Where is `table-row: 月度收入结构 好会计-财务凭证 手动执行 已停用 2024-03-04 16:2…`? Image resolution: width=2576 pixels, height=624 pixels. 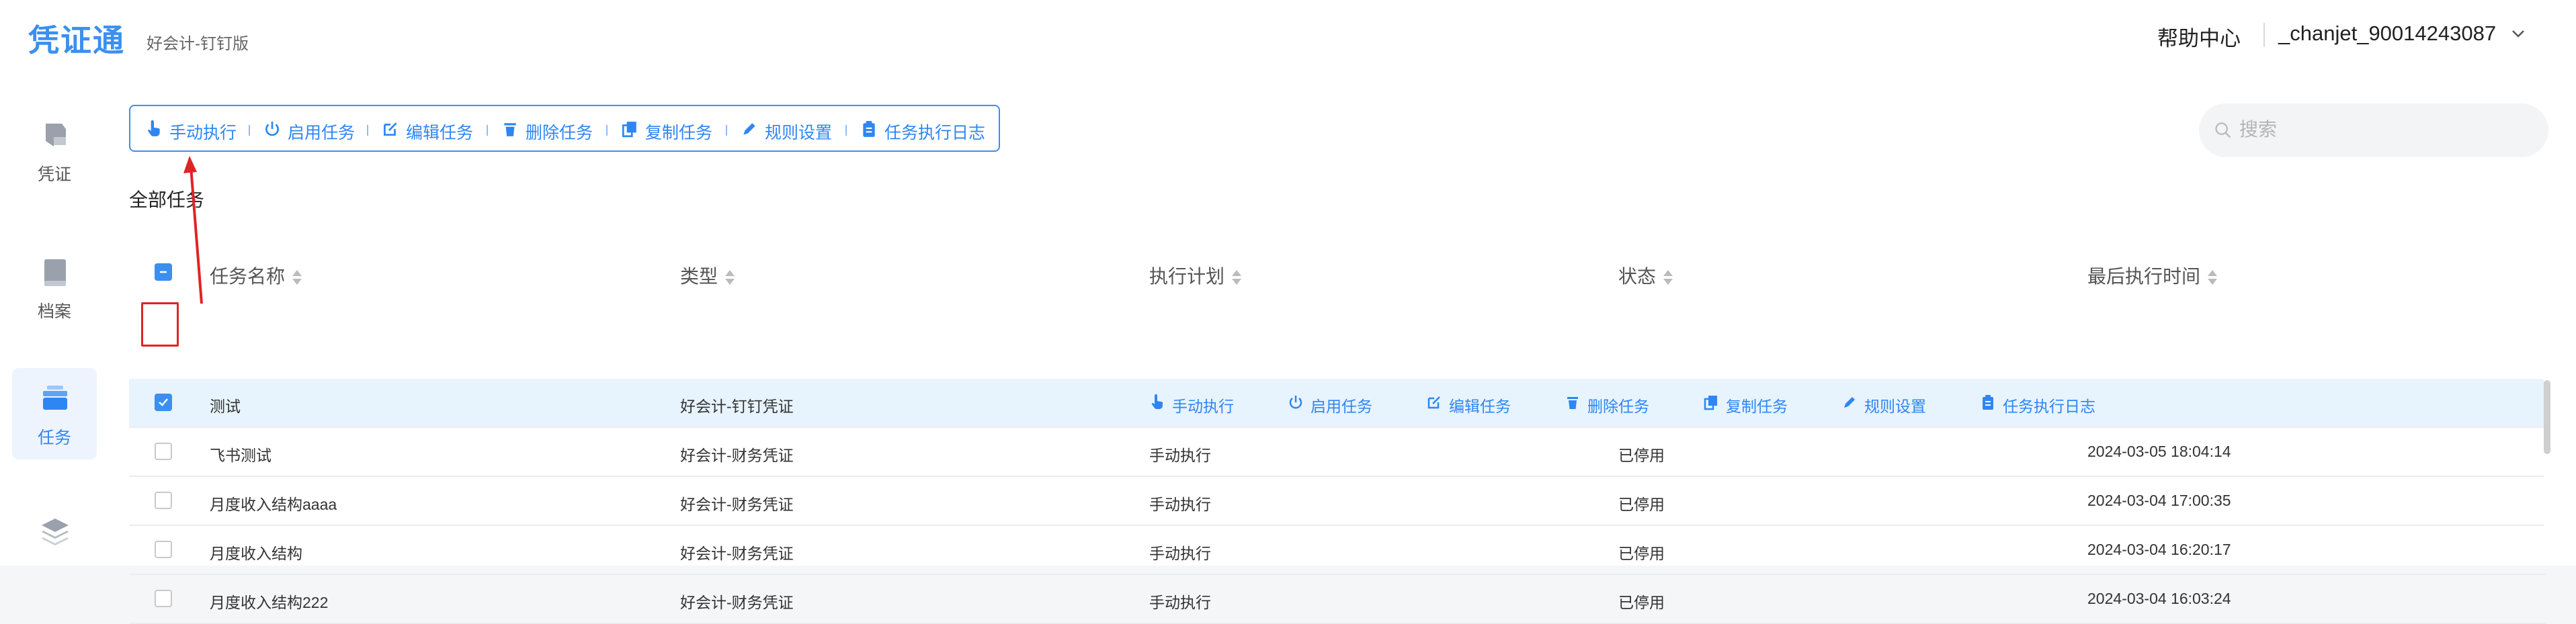
table-row: 月度收入结构 好会计-财务凭证 手动执行 已停用 2024-03-04 16:2… is located at coordinates (1337, 550).